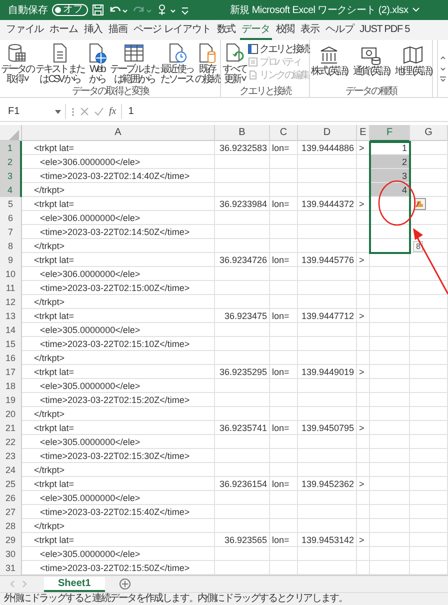 Image resolution: width=448 pixels, height=605 pixels. I want to click on row-header: 20, so click(11, 414).